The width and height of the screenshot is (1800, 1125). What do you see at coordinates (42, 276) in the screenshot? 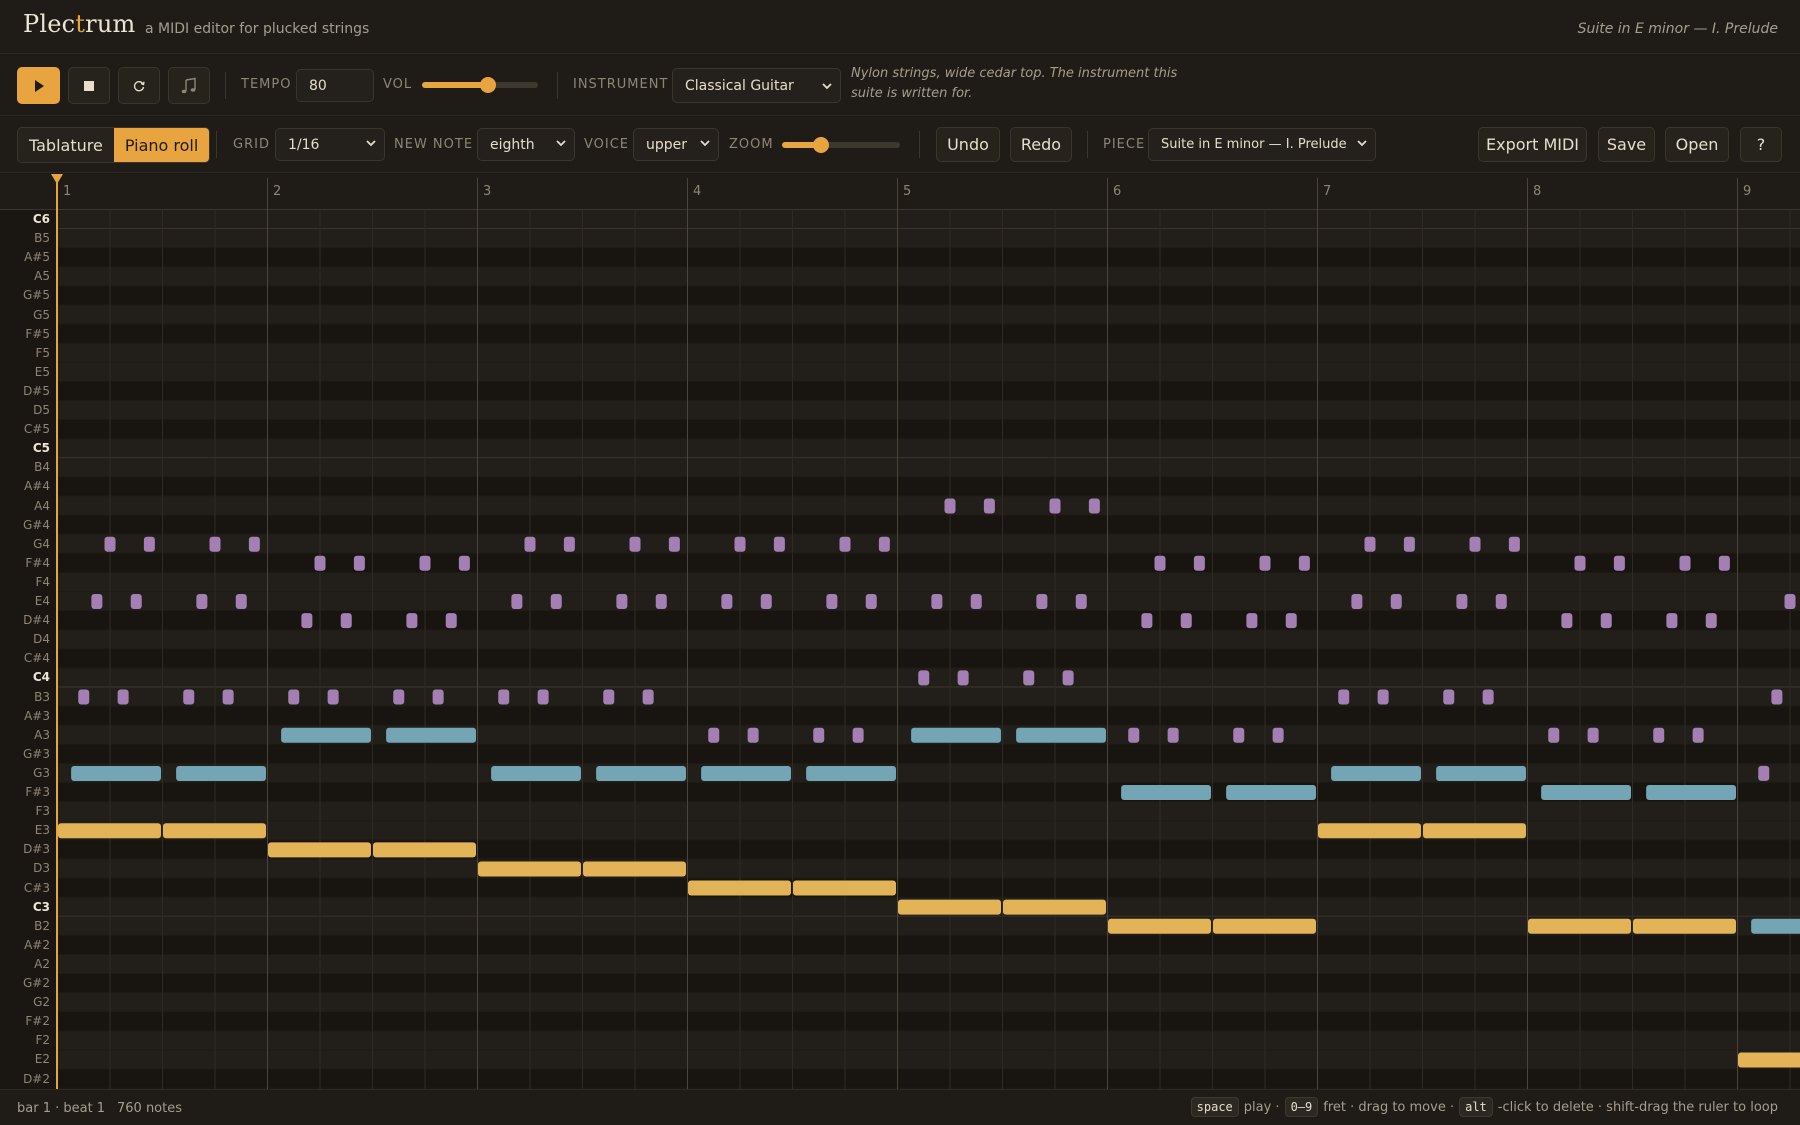
I see `piano-key-label: A5` at bounding box center [42, 276].